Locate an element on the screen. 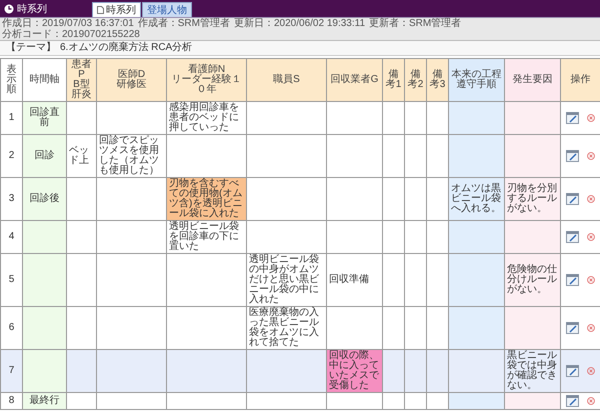  info-text: 更新者：SRM管理者 is located at coordinates (415, 23).